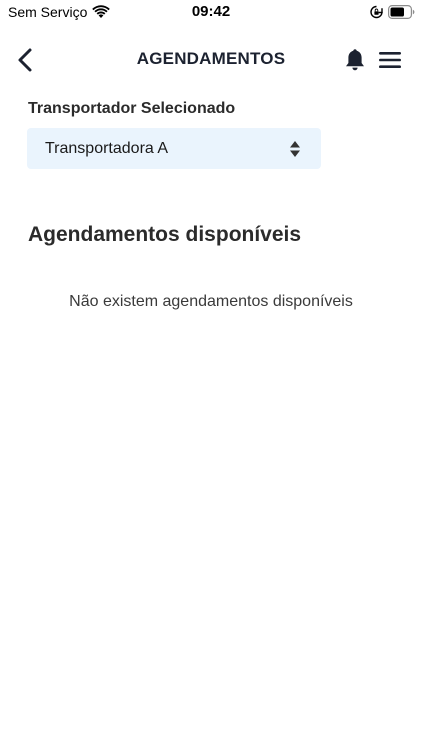 The width and height of the screenshot is (422, 750). What do you see at coordinates (390, 60) in the screenshot?
I see `menu-button` at bounding box center [390, 60].